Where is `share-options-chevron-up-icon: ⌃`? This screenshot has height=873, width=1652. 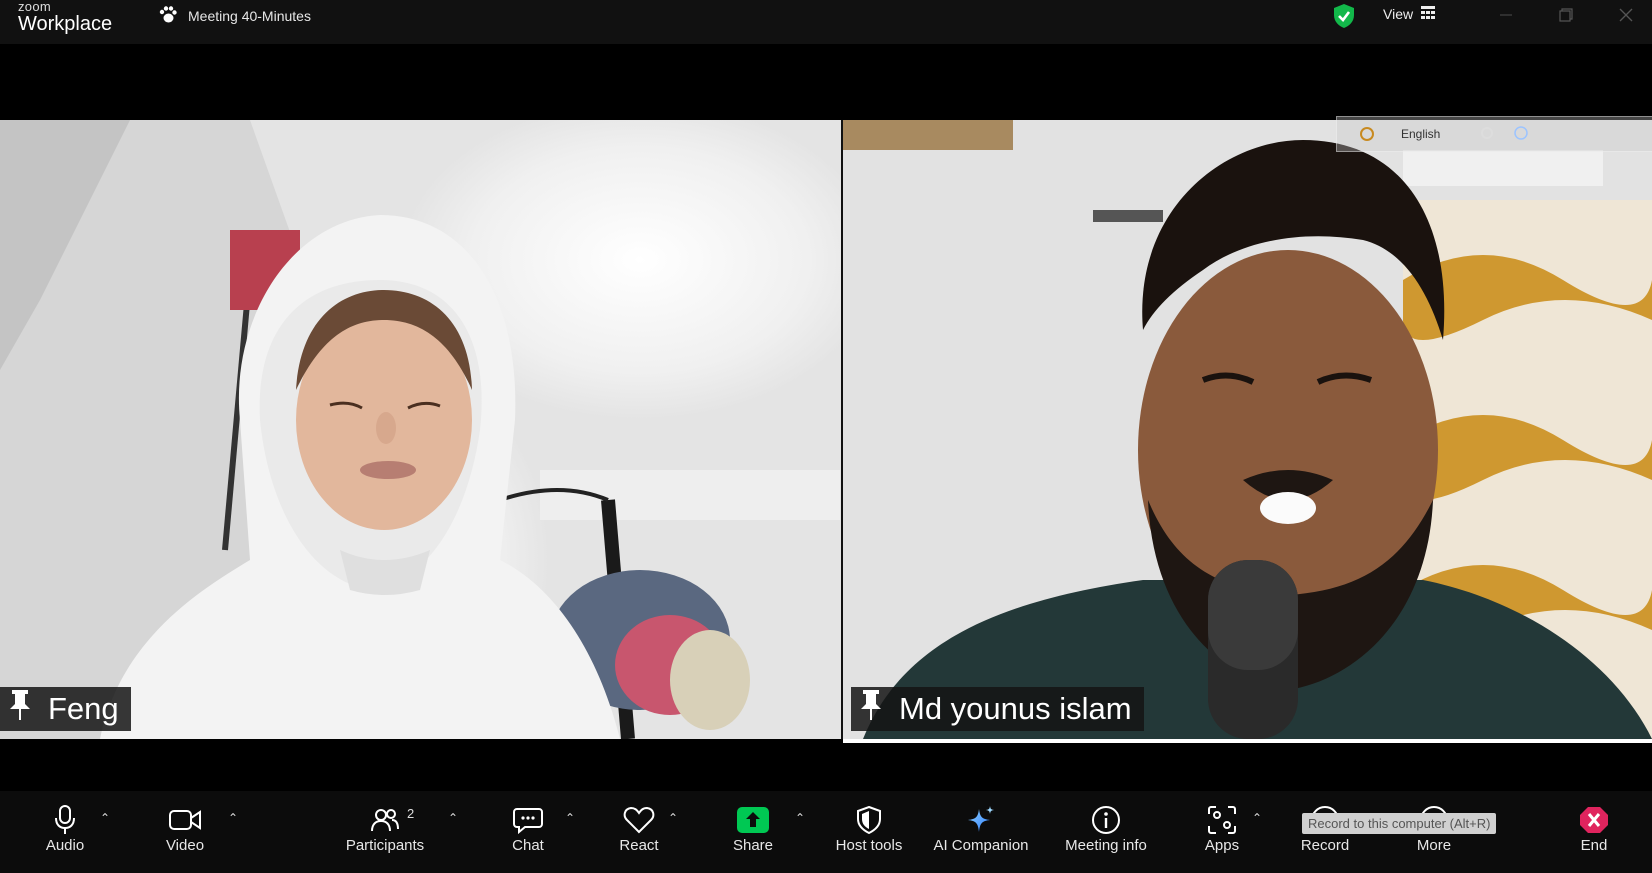
share-options-chevron-up-icon: ⌃ is located at coordinates (800, 818).